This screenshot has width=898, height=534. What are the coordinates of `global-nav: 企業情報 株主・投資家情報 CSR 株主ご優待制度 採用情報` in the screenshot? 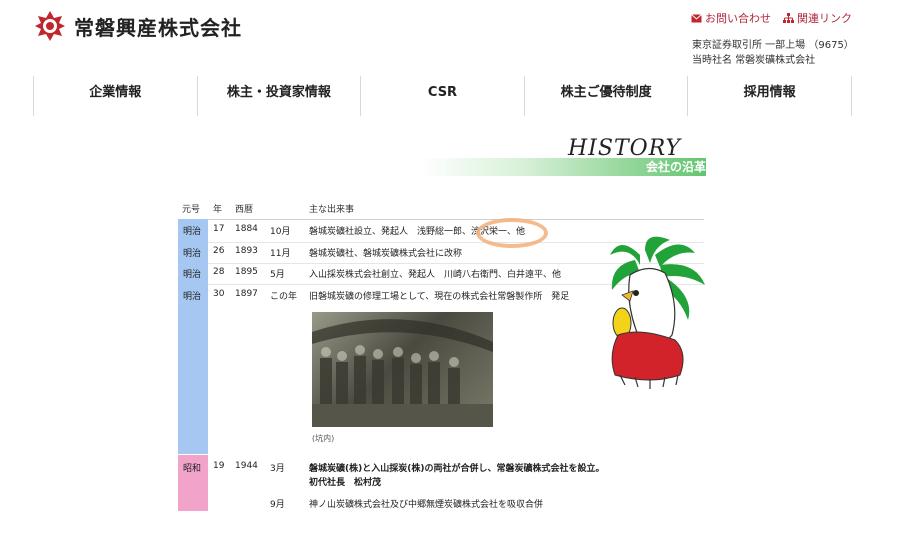 It's located at (442, 96).